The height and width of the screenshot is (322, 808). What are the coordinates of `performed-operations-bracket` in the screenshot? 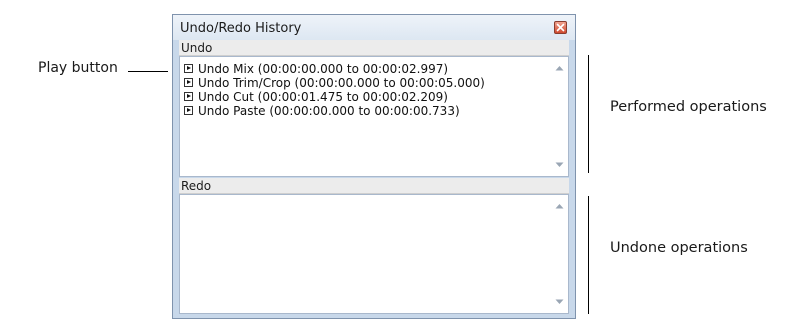 It's located at (588, 114).